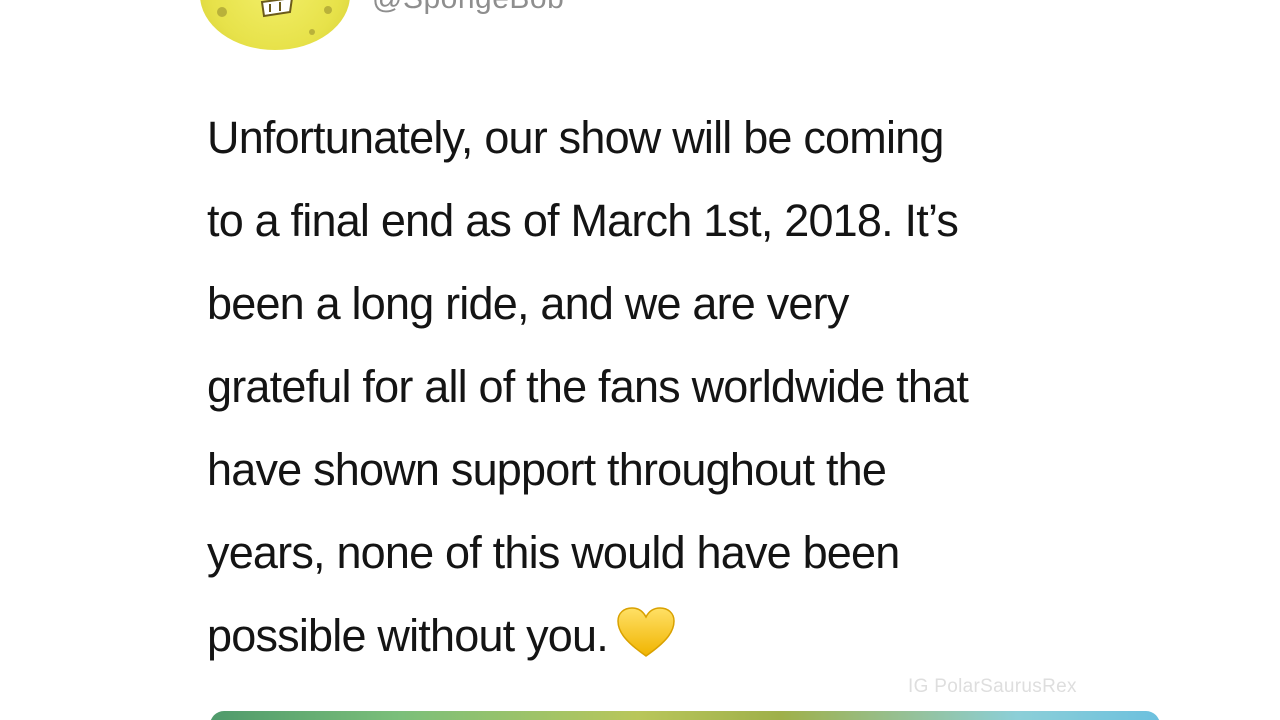  What do you see at coordinates (992, 686) in the screenshot?
I see `watermark: IG PolarSaurusRex` at bounding box center [992, 686].